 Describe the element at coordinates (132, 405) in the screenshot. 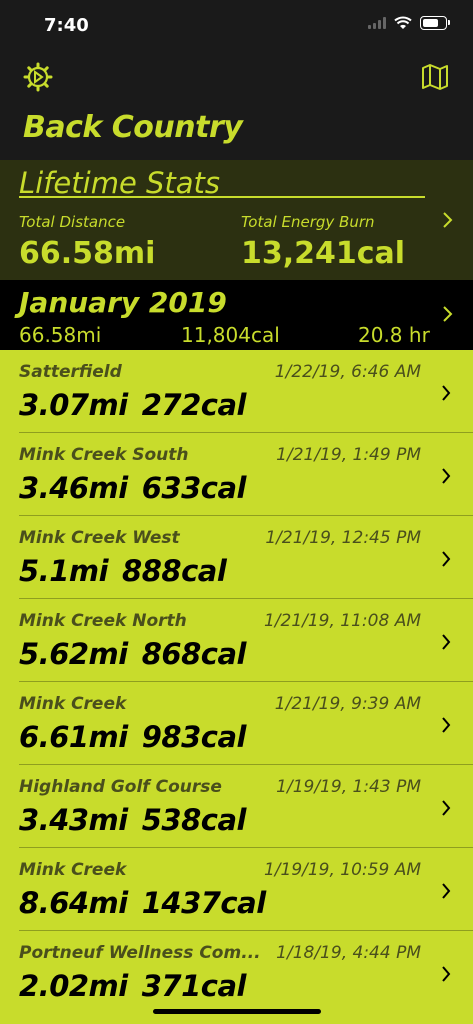

I see `activity-stats: 3.07mi 272cal` at that location.